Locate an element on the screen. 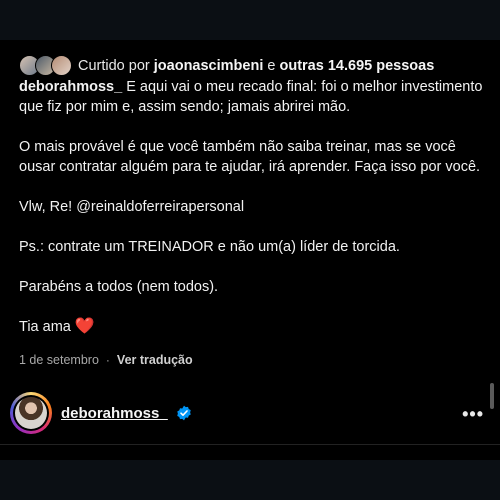 Image resolution: width=500 pixels, height=500 pixels. post-date: 1 de setembro is located at coordinates (59, 360).